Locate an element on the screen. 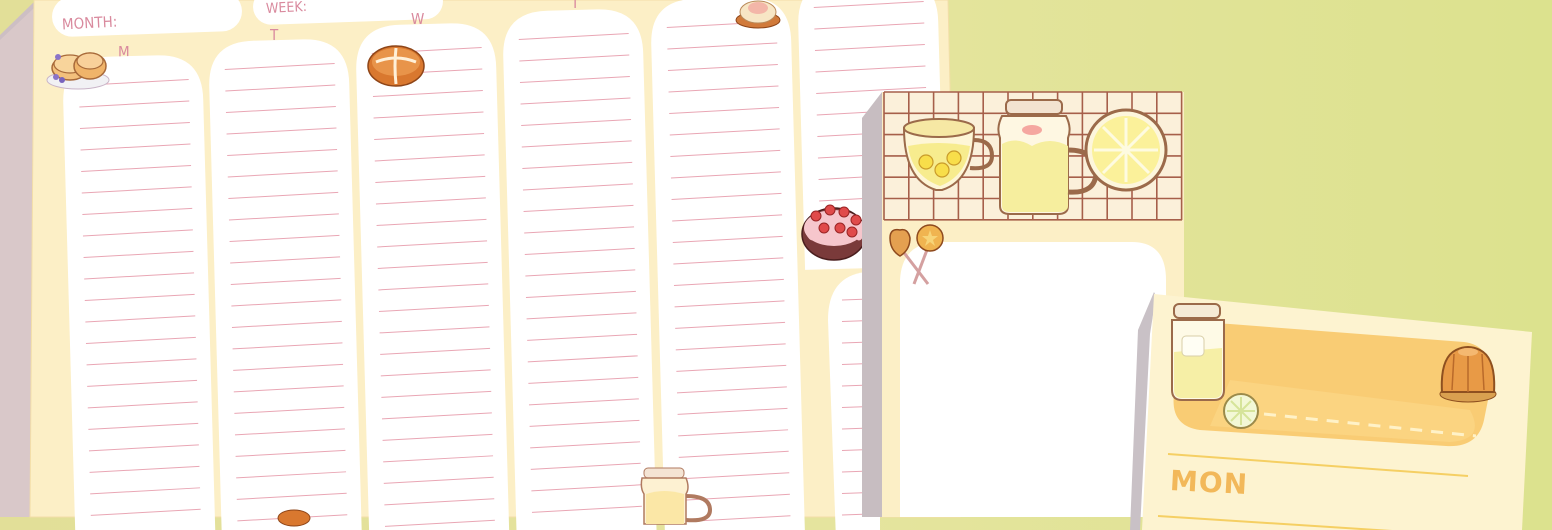  jar-small-illustration is located at coordinates (1198, 352).